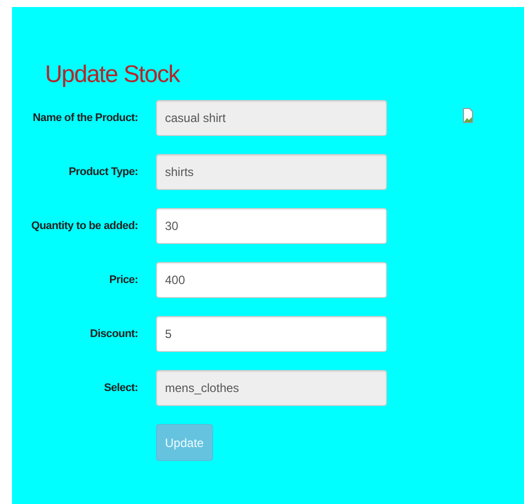 The height and width of the screenshot is (504, 524). What do you see at coordinates (120, 388) in the screenshot?
I see `field-label: Select:` at bounding box center [120, 388].